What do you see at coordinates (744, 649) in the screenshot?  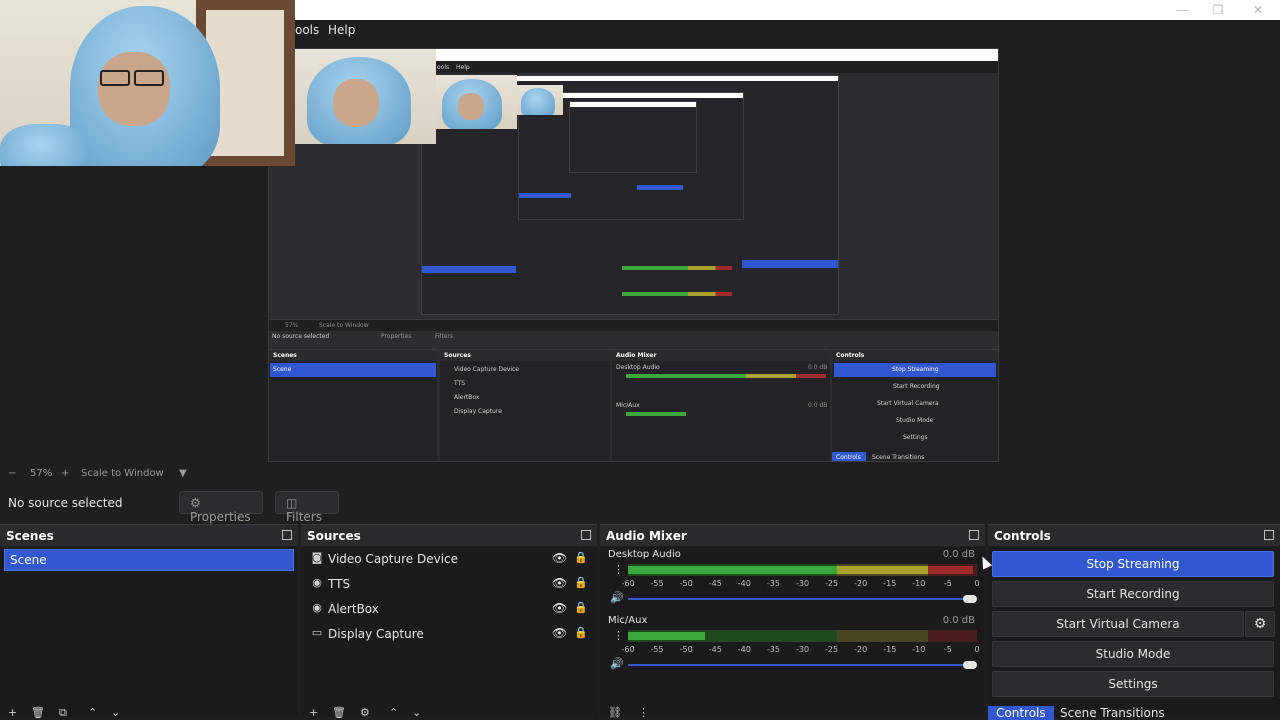 I see `meter-tick-label: -40` at bounding box center [744, 649].